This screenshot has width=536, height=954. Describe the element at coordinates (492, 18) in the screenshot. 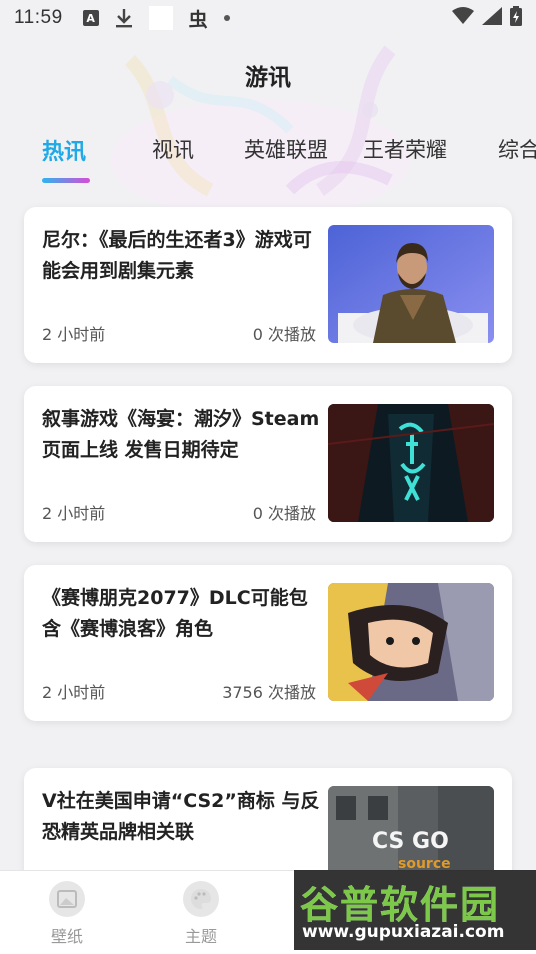

I see `cell-signal-icon` at that location.